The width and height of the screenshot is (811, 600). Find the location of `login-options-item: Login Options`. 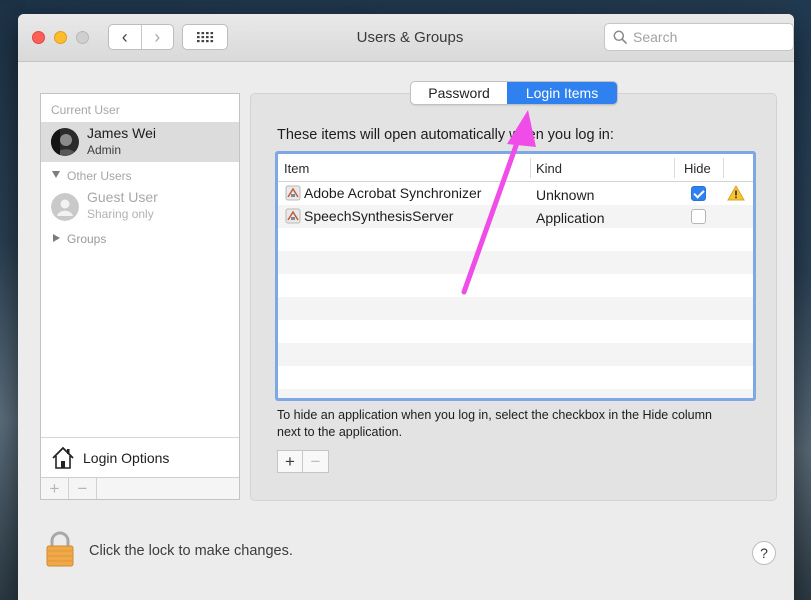

login-options-item: Login Options is located at coordinates (140, 457).